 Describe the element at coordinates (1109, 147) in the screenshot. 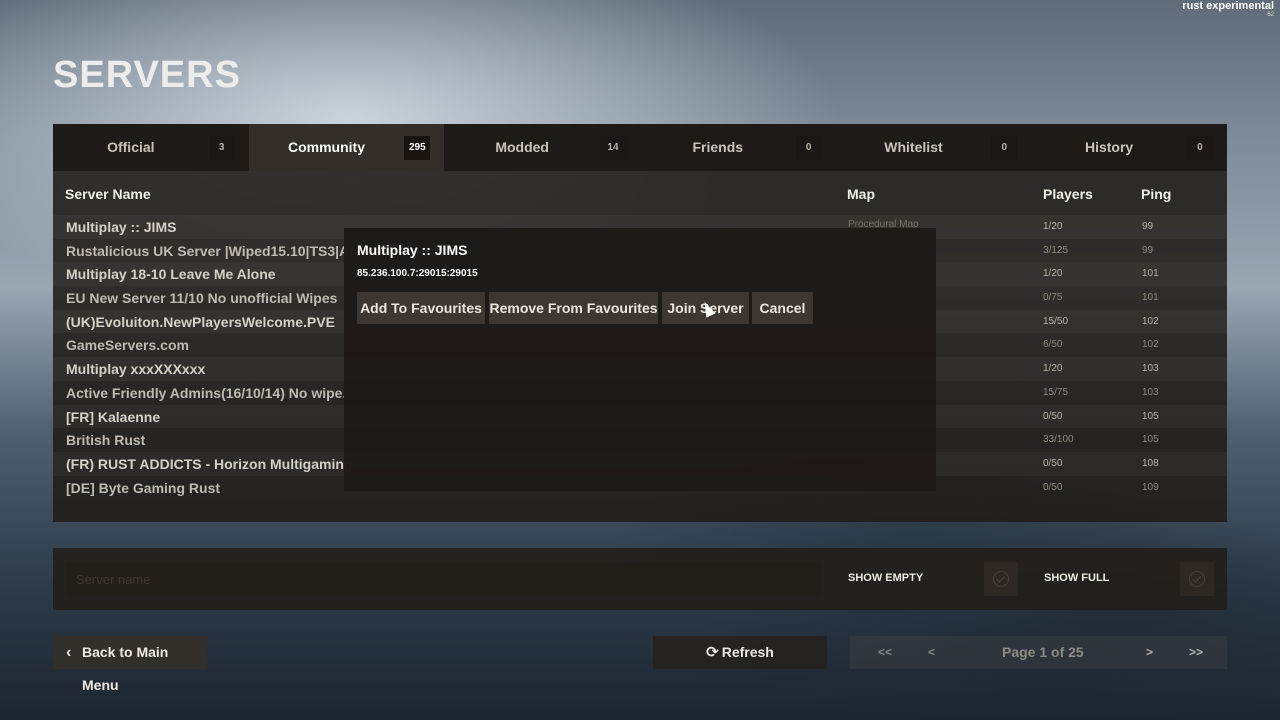

I see `tab-label: History` at that location.